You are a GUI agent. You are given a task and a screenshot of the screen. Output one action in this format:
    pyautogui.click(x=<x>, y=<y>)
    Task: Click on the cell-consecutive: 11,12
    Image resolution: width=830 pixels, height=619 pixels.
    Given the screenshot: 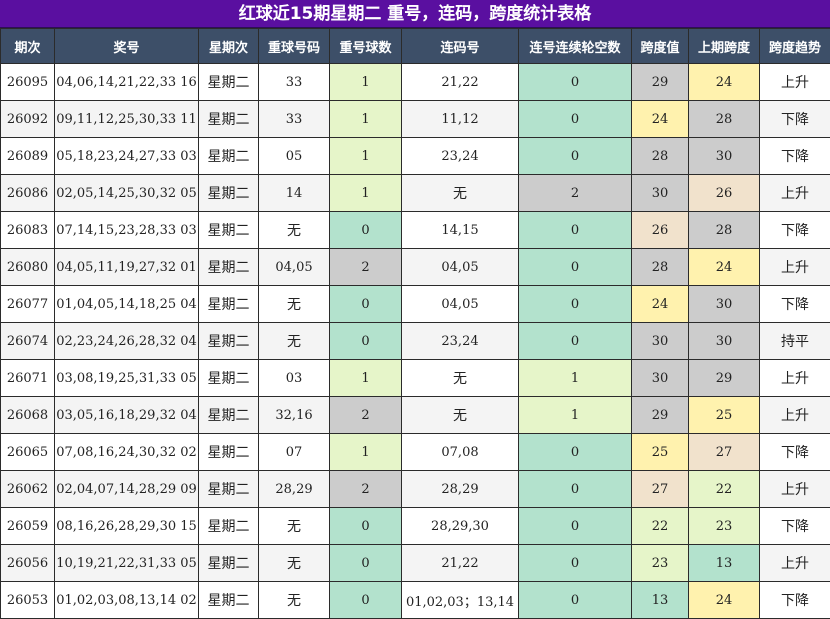 What is the action you would take?
    pyautogui.click(x=460, y=119)
    